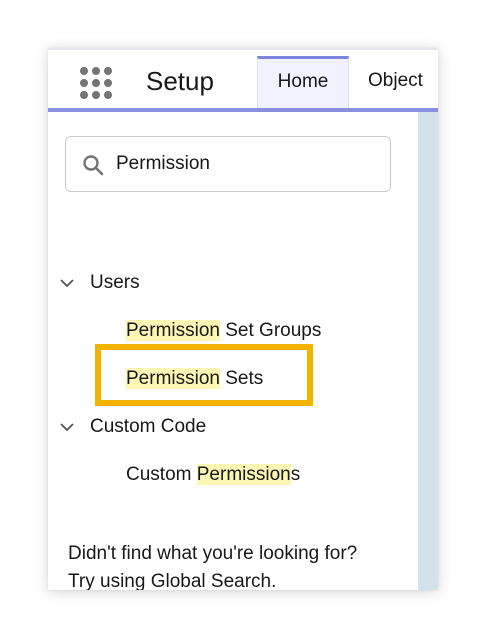  Describe the element at coordinates (204, 375) in the screenshot. I see `callout-highlight-box` at that location.